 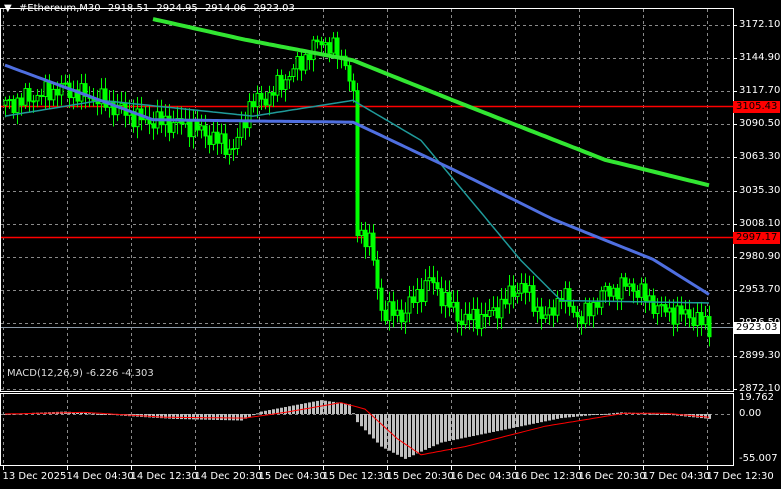 I want to click on current-price-tag: 2923.03, so click(x=757, y=327).